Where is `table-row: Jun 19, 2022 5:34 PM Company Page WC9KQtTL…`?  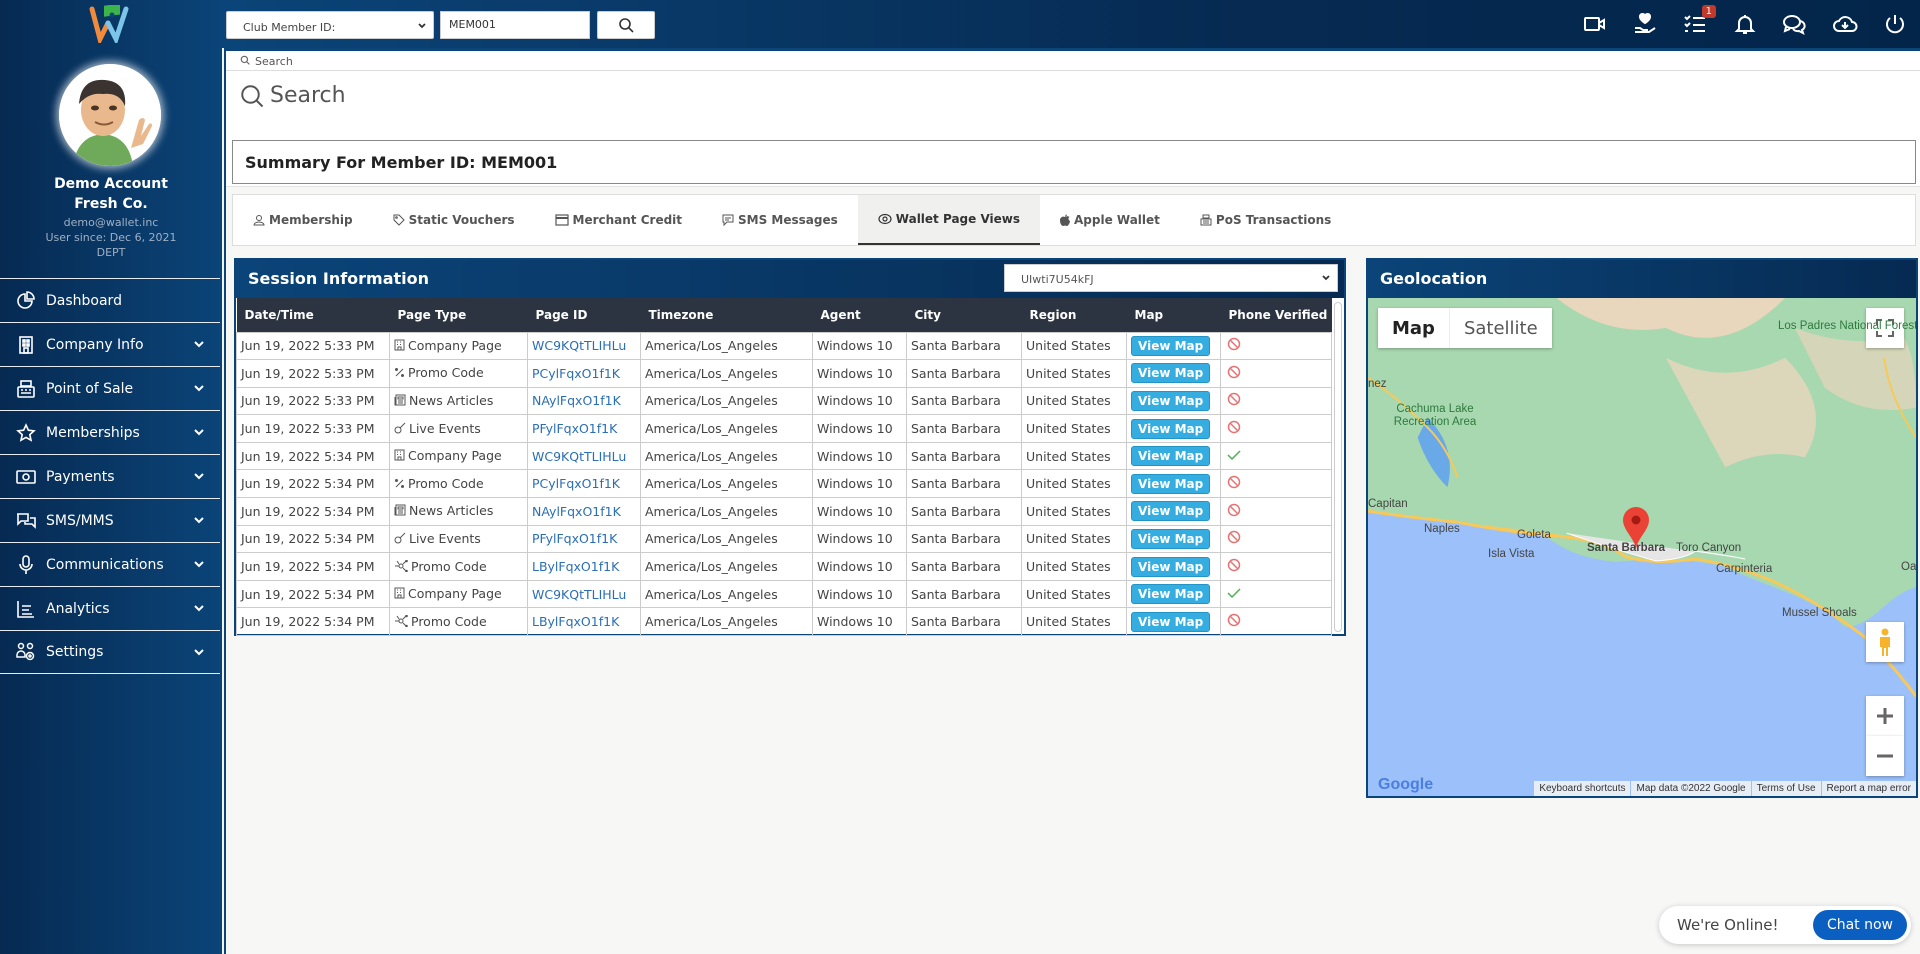 table-row: Jun 19, 2022 5:34 PM Company Page WC9KQtTL… is located at coordinates (784, 456).